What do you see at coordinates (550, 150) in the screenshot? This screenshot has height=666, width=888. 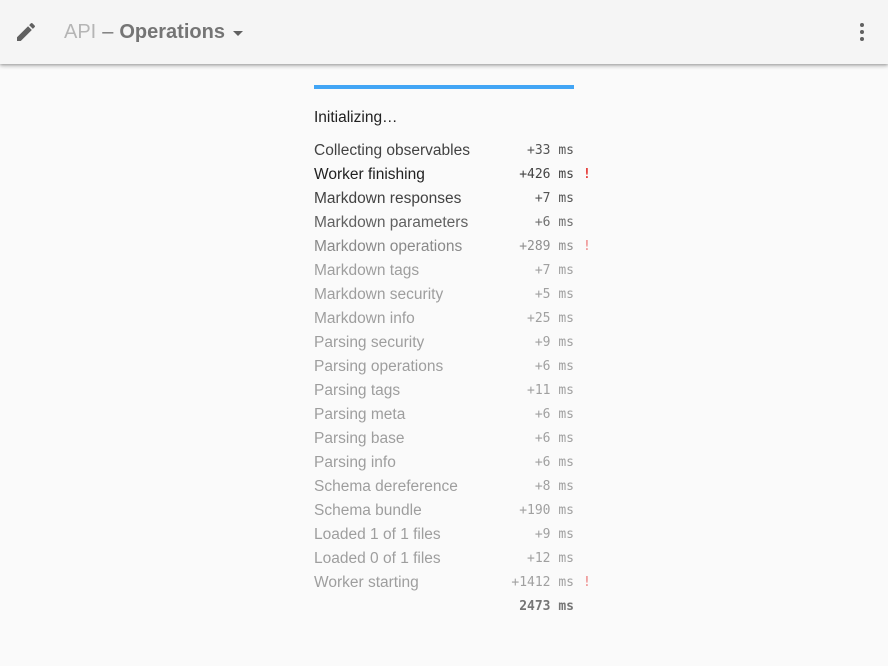 I see `step-duration: +33 ms` at bounding box center [550, 150].